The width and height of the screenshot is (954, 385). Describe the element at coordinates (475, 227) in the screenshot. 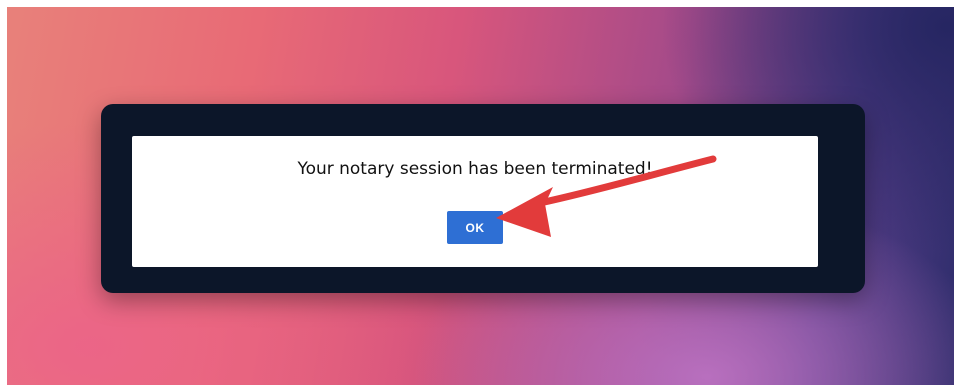

I see `ok-button: OK` at that location.